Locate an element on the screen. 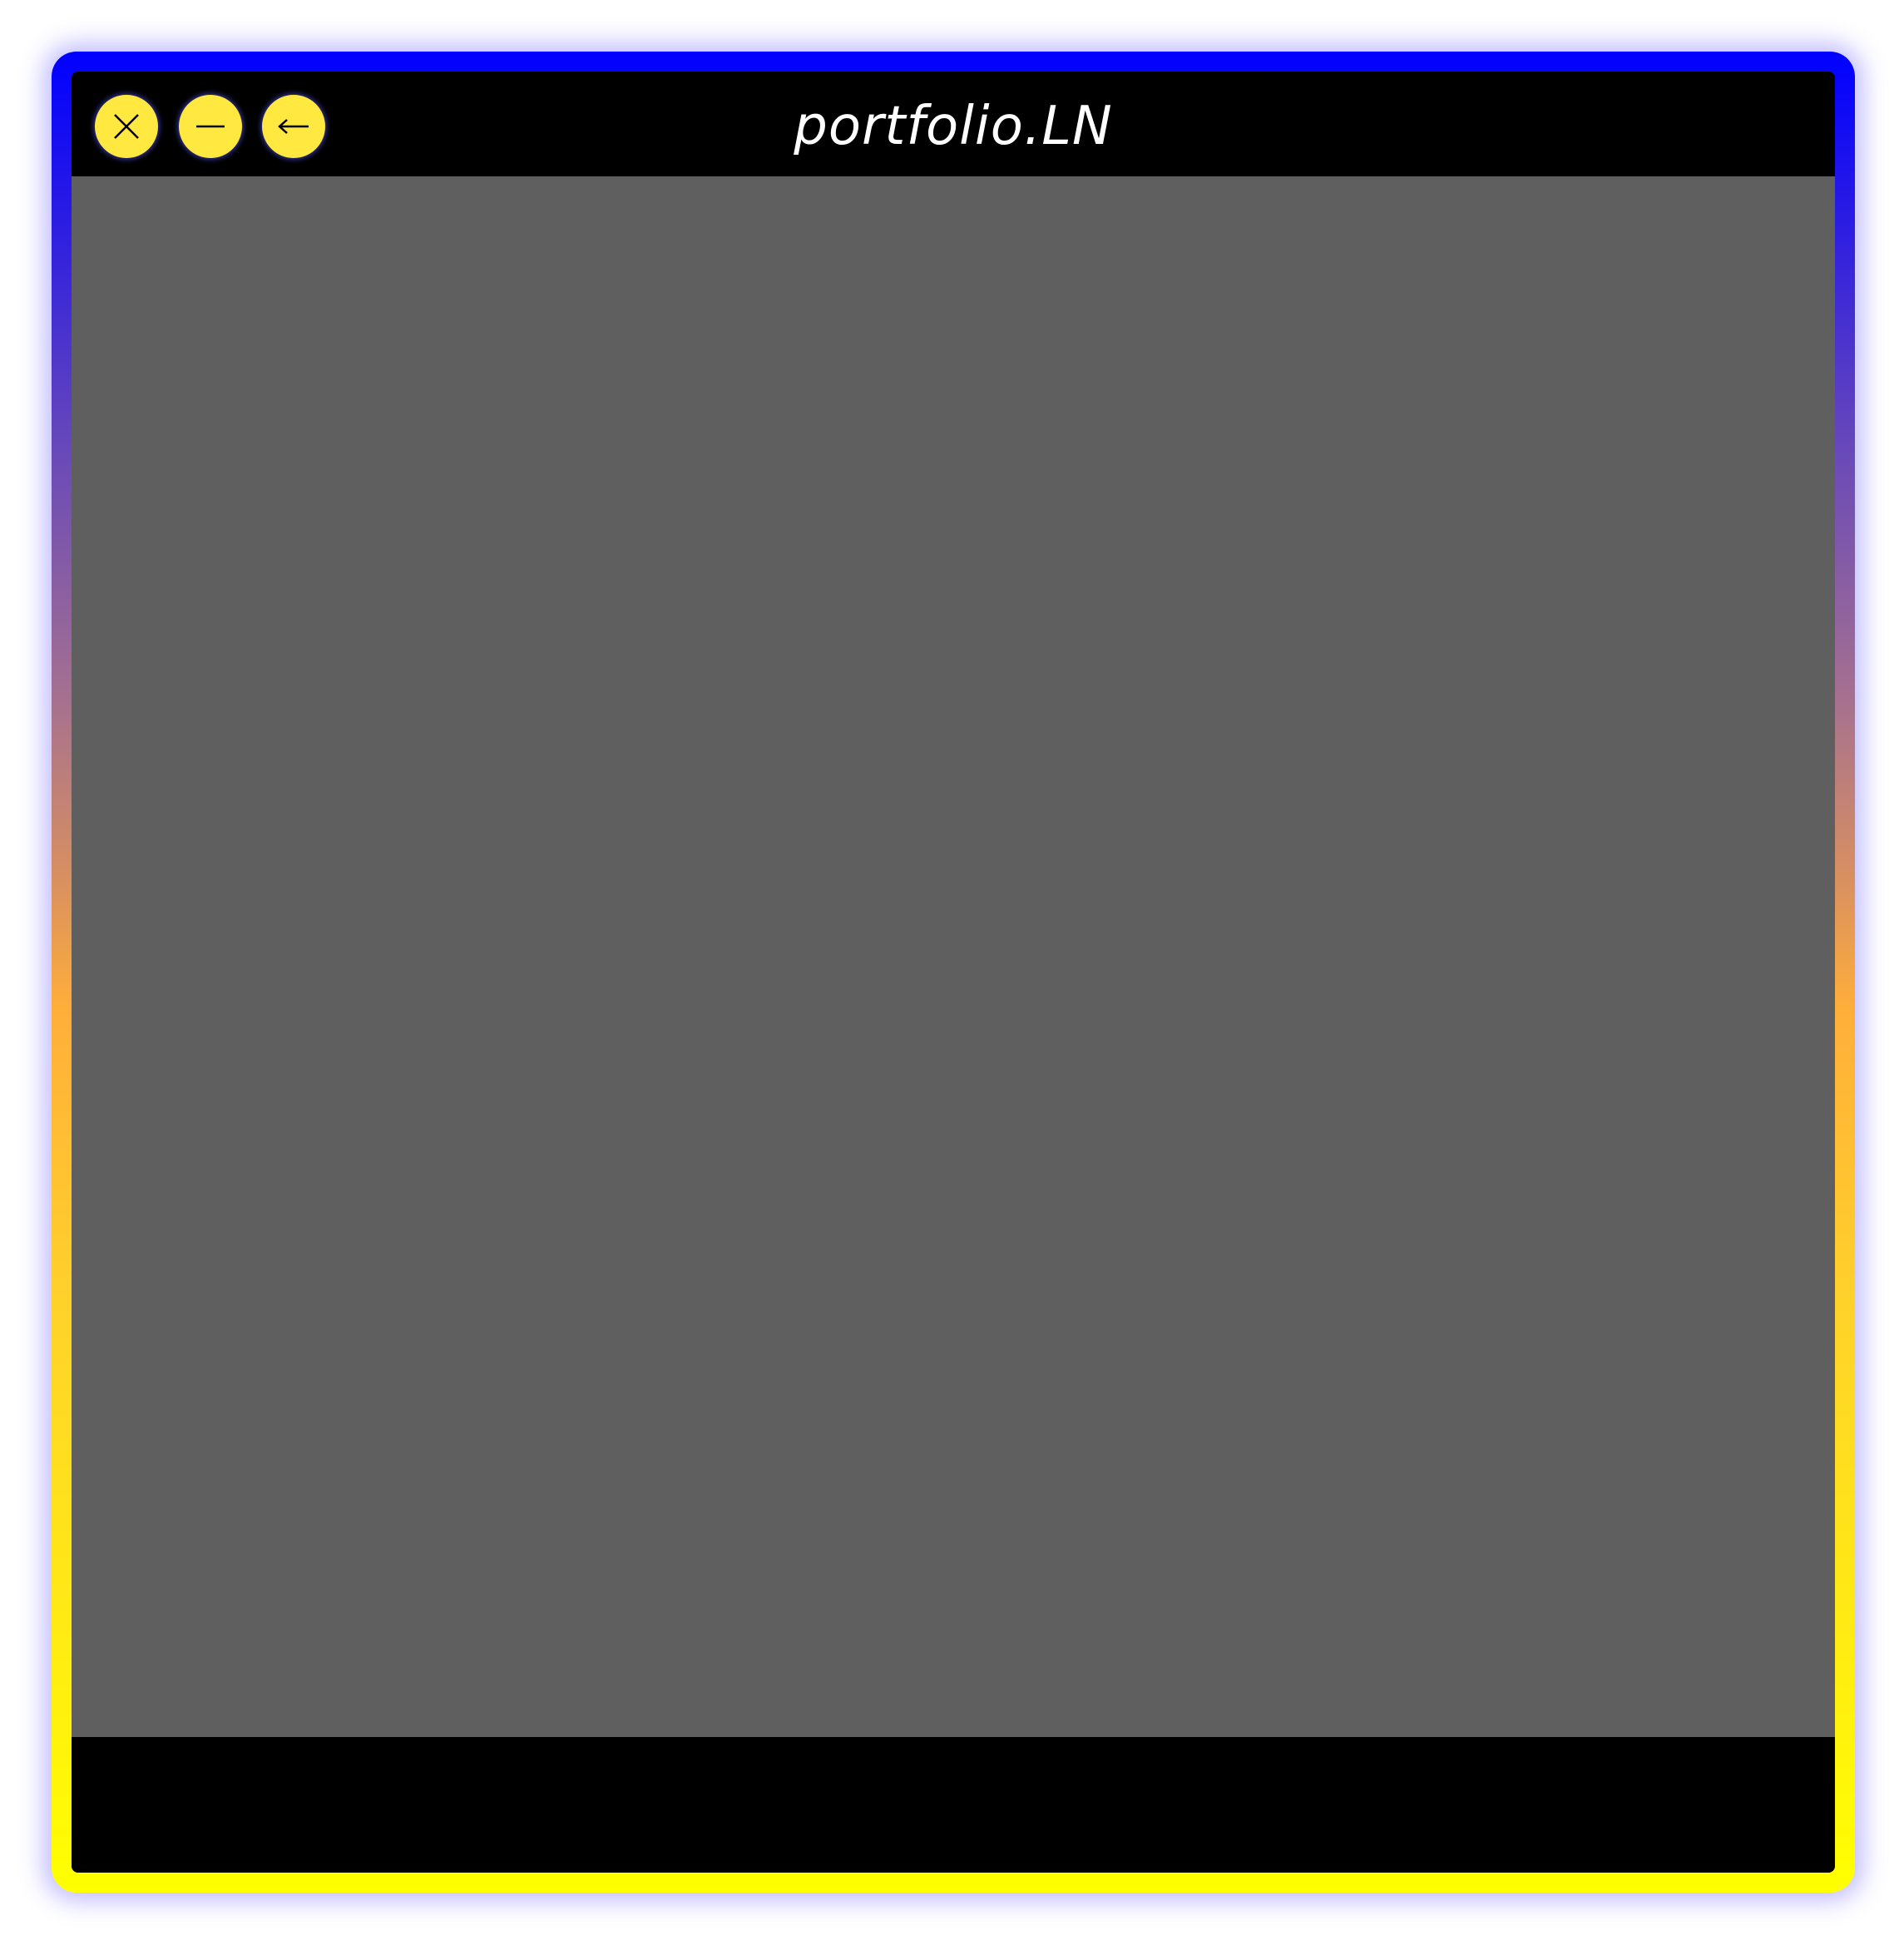 The width and height of the screenshot is (1904, 1945). window-title: portfolio.LN is located at coordinates (953, 126).